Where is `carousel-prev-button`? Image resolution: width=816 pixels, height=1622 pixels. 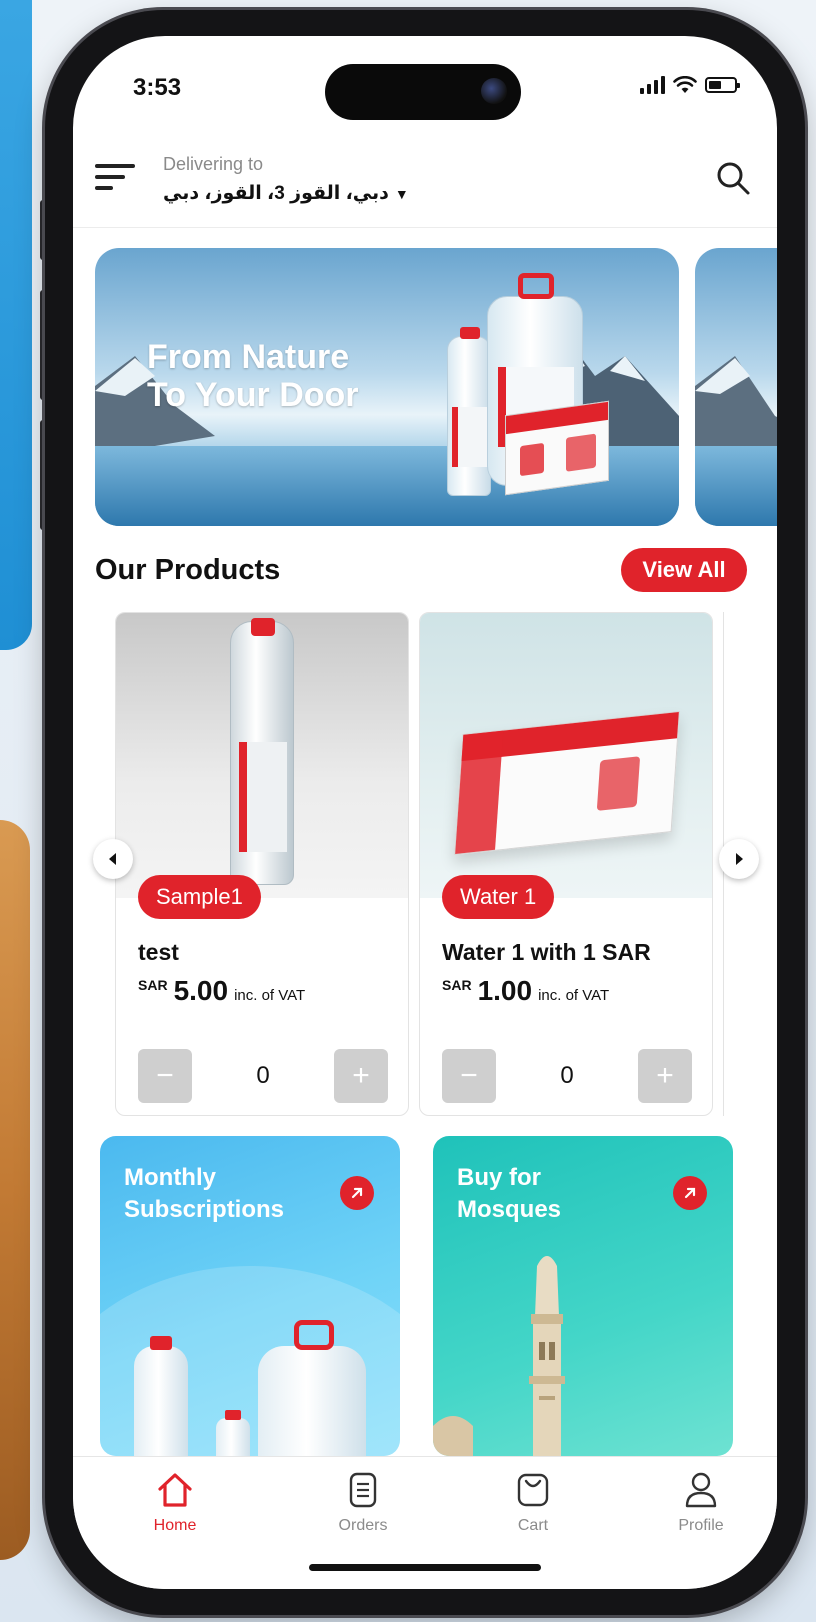 carousel-prev-button is located at coordinates (113, 859).